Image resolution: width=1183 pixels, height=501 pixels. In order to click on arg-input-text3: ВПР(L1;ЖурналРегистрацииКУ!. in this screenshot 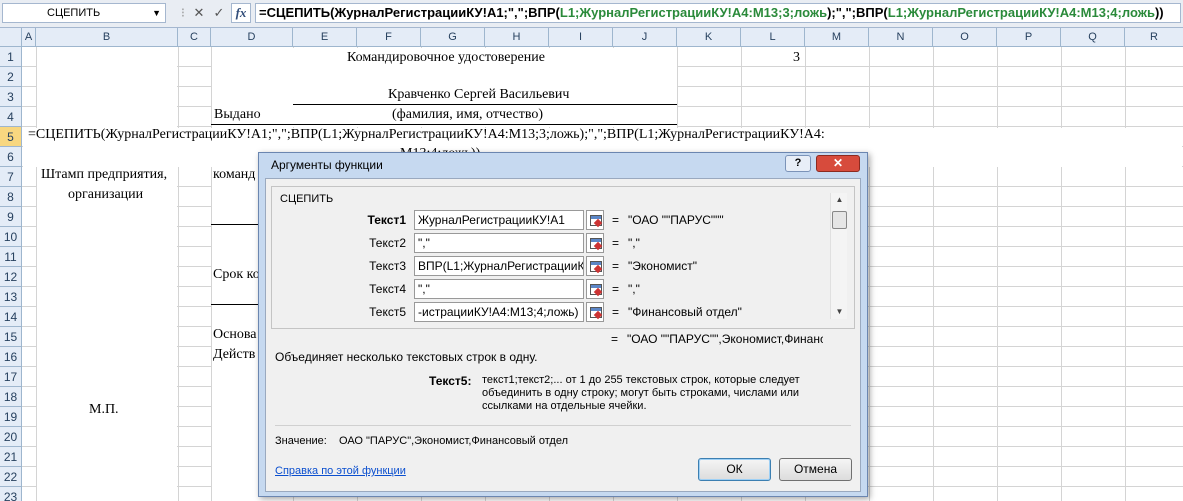, I will do `click(499, 266)`.